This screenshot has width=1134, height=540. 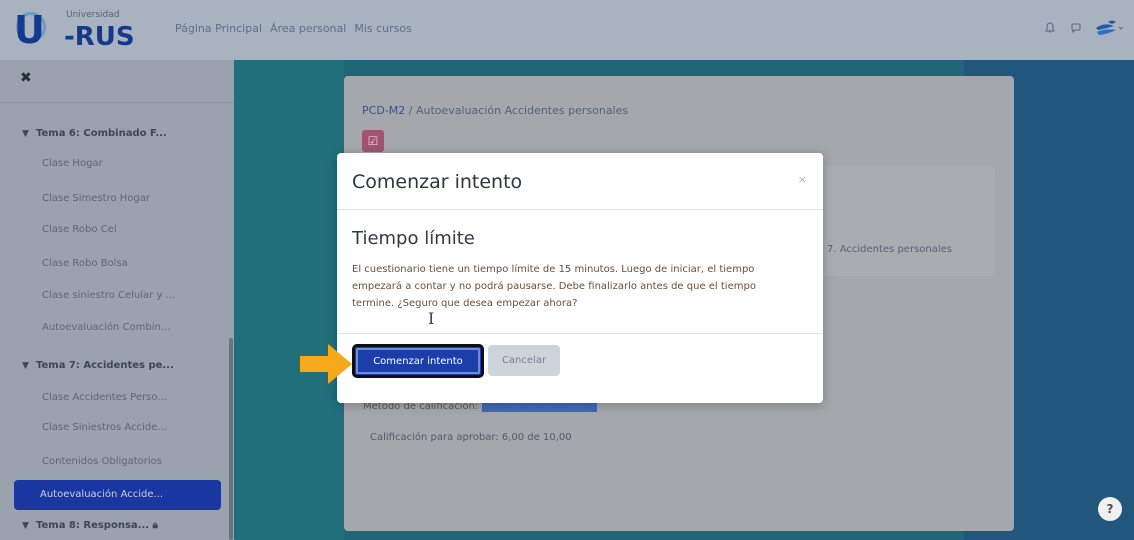 What do you see at coordinates (802, 179) in the screenshot?
I see `close-icon: ×` at bounding box center [802, 179].